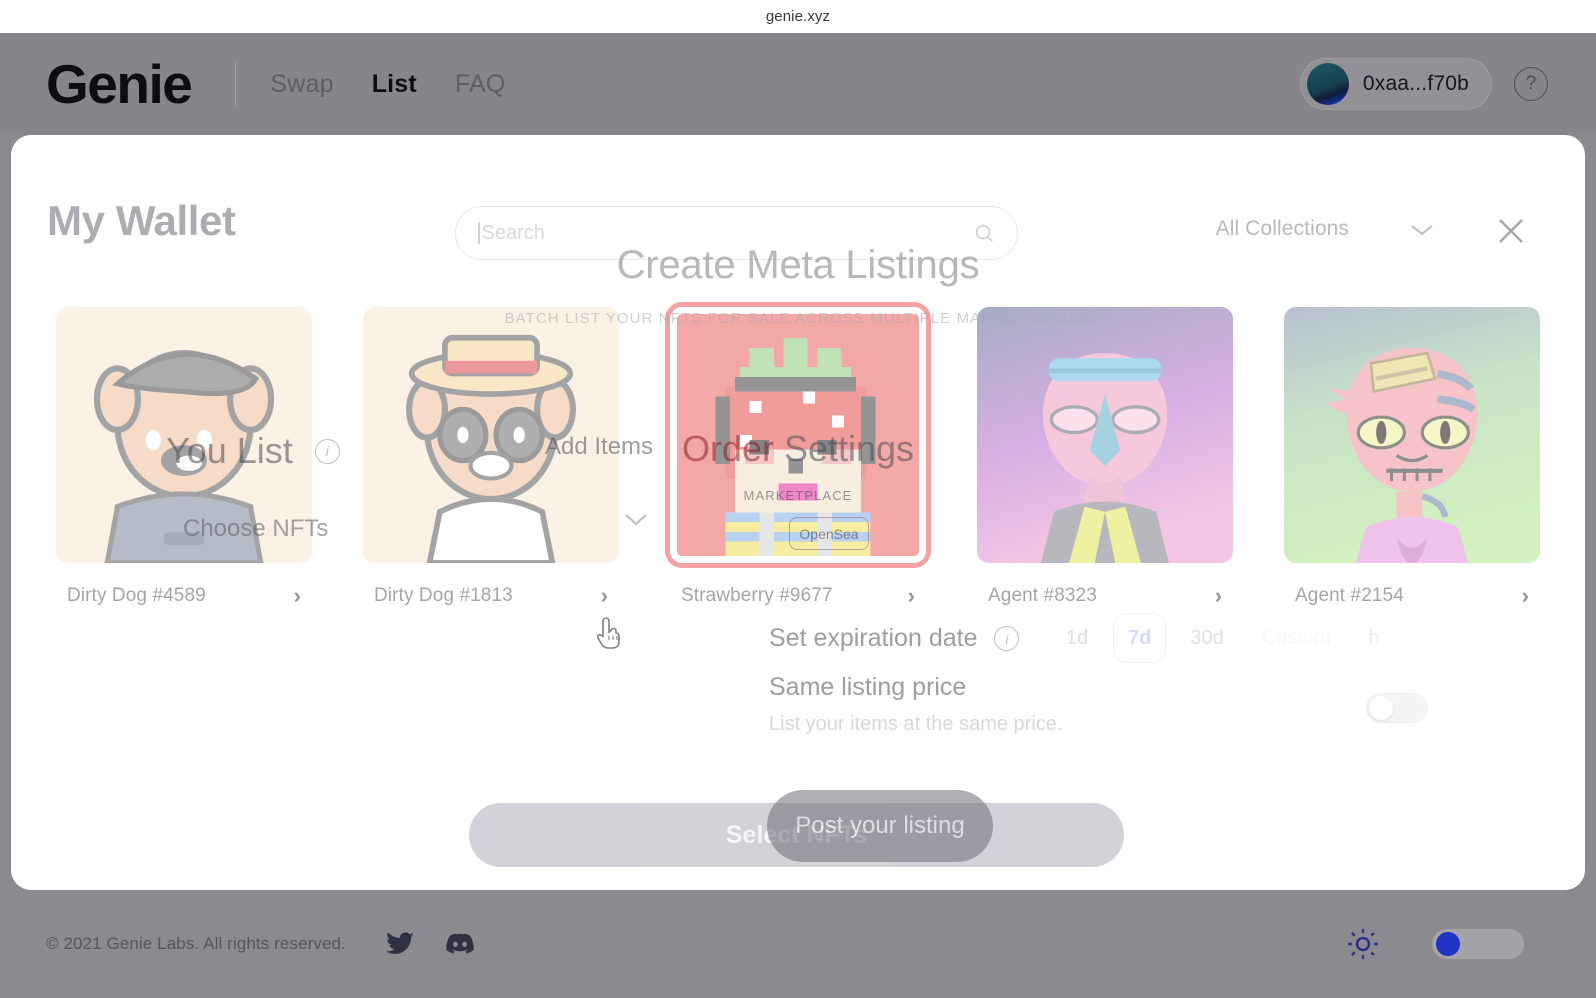  I want to click on help-icon: ?, so click(1531, 84).